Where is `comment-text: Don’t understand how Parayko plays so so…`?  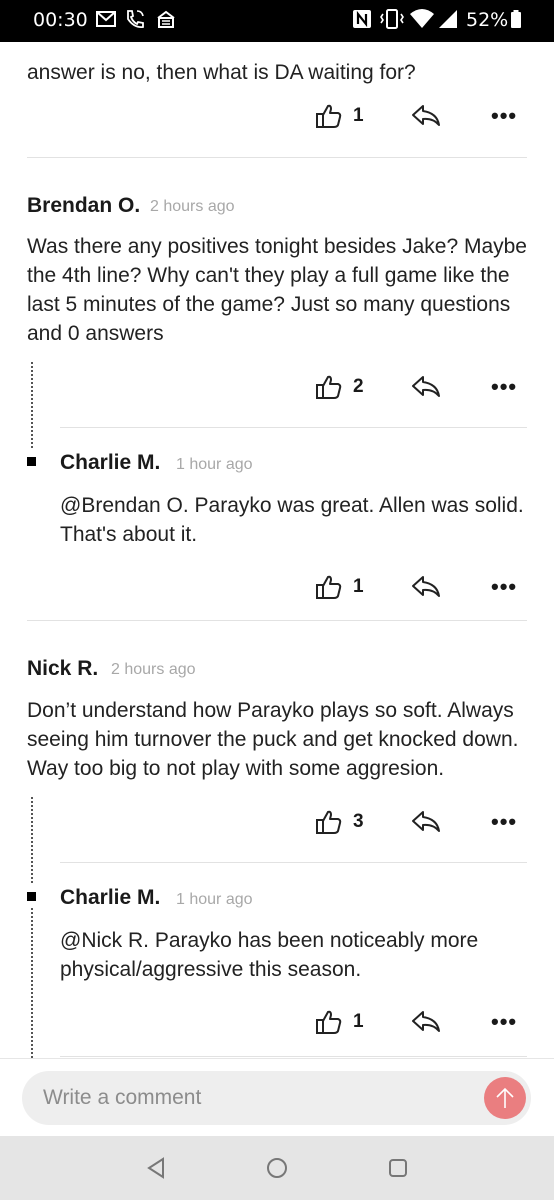 comment-text: Don’t understand how Parayko plays so so… is located at coordinates (273, 739).